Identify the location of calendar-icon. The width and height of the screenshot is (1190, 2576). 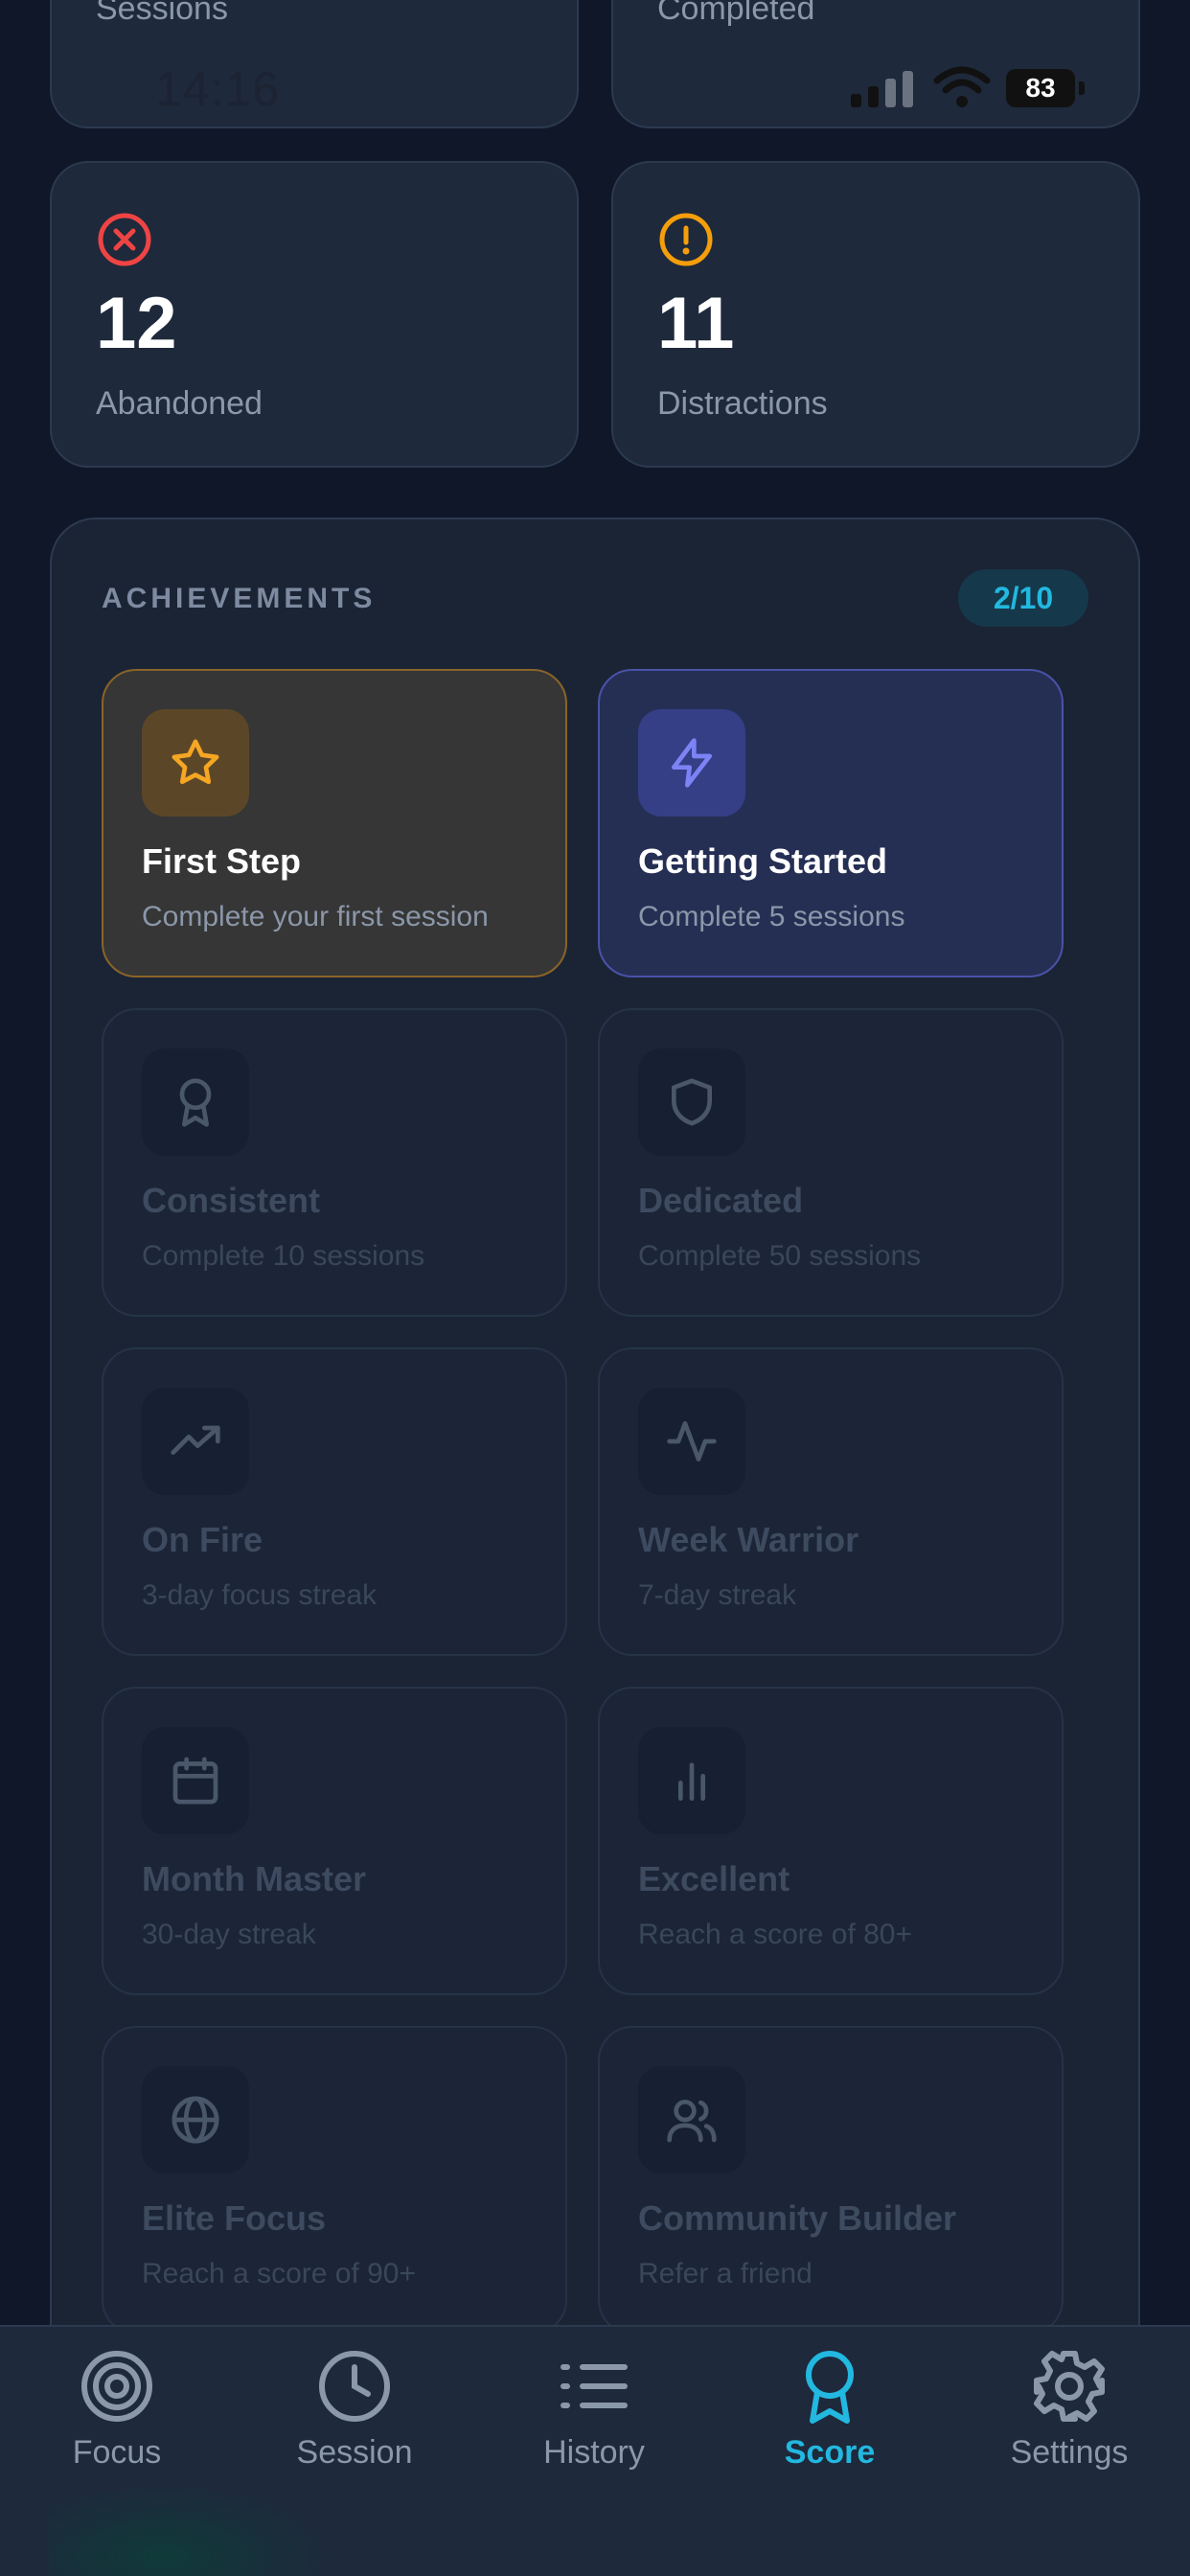
(195, 1781).